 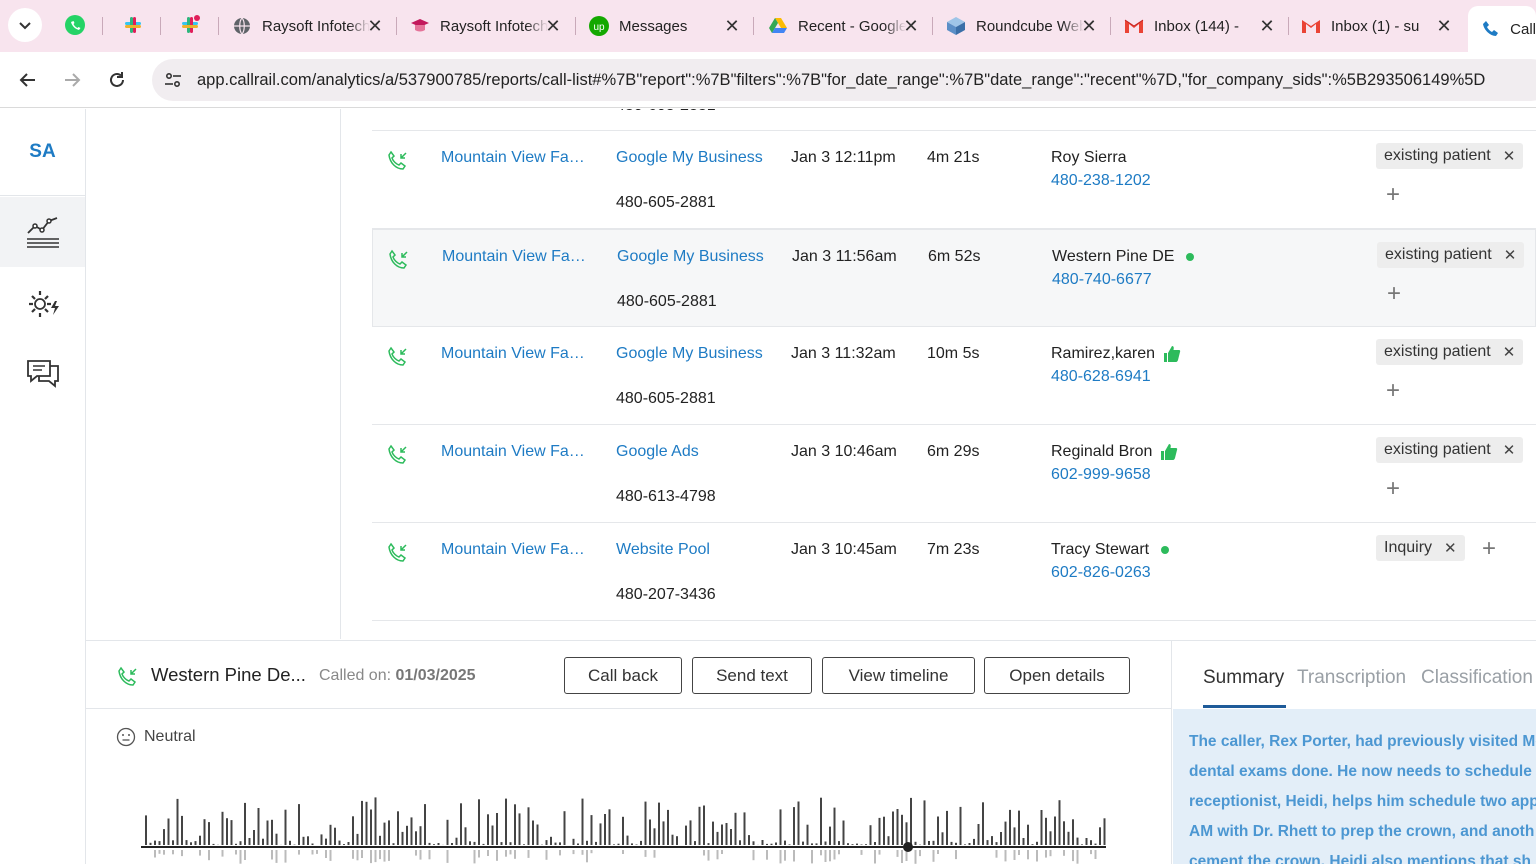 What do you see at coordinates (1101, 573) in the screenshot?
I see `caller-phone-link: 602-826-0263` at bounding box center [1101, 573].